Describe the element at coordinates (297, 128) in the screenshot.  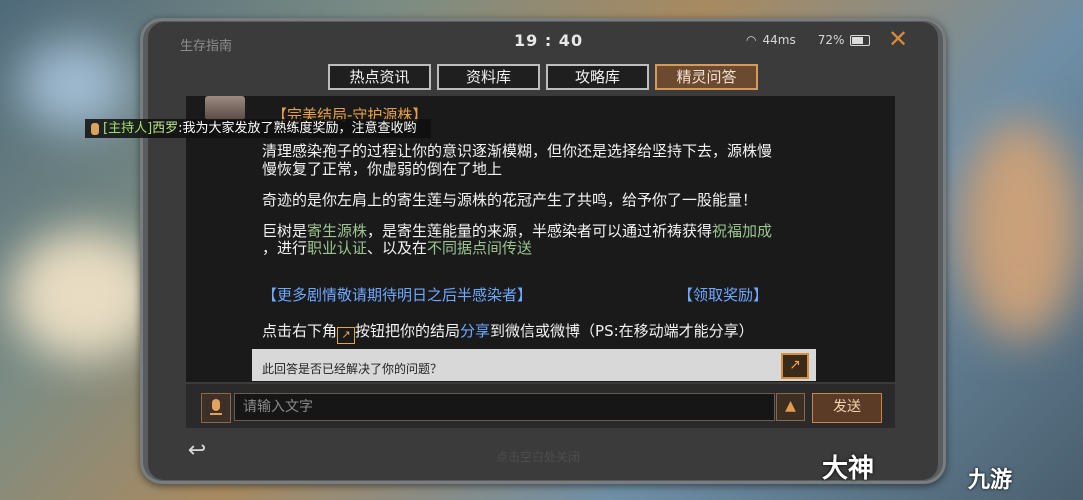
I see `host-text: :我为大家发放了熟练度奖励，注意查收哟` at that location.